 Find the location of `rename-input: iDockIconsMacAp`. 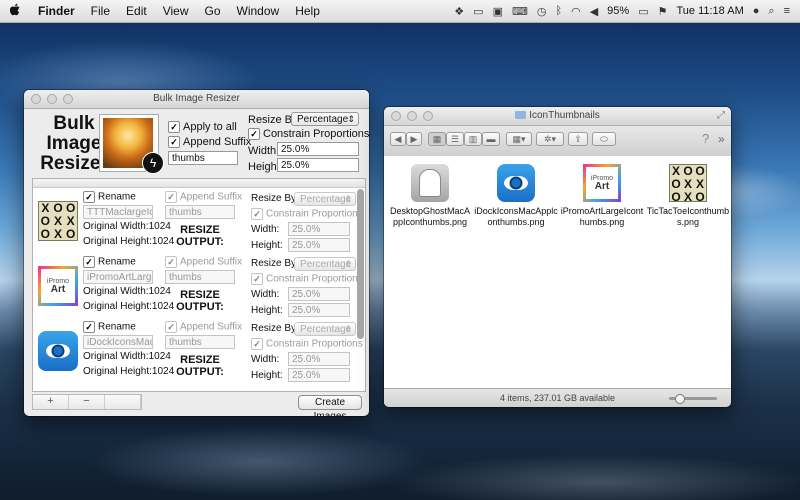

rename-input: iDockIconsMacAp is located at coordinates (118, 342).